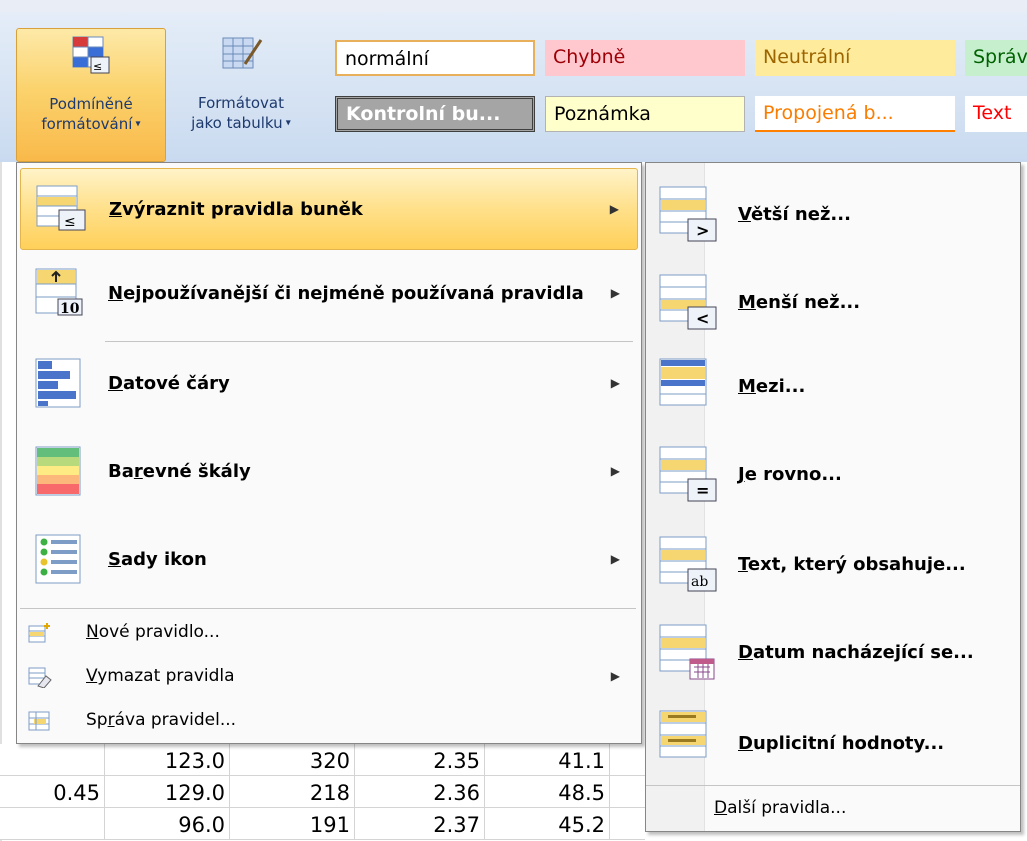 This screenshot has height=841, width=1027. I want to click on table-cell, so click(52, 823).